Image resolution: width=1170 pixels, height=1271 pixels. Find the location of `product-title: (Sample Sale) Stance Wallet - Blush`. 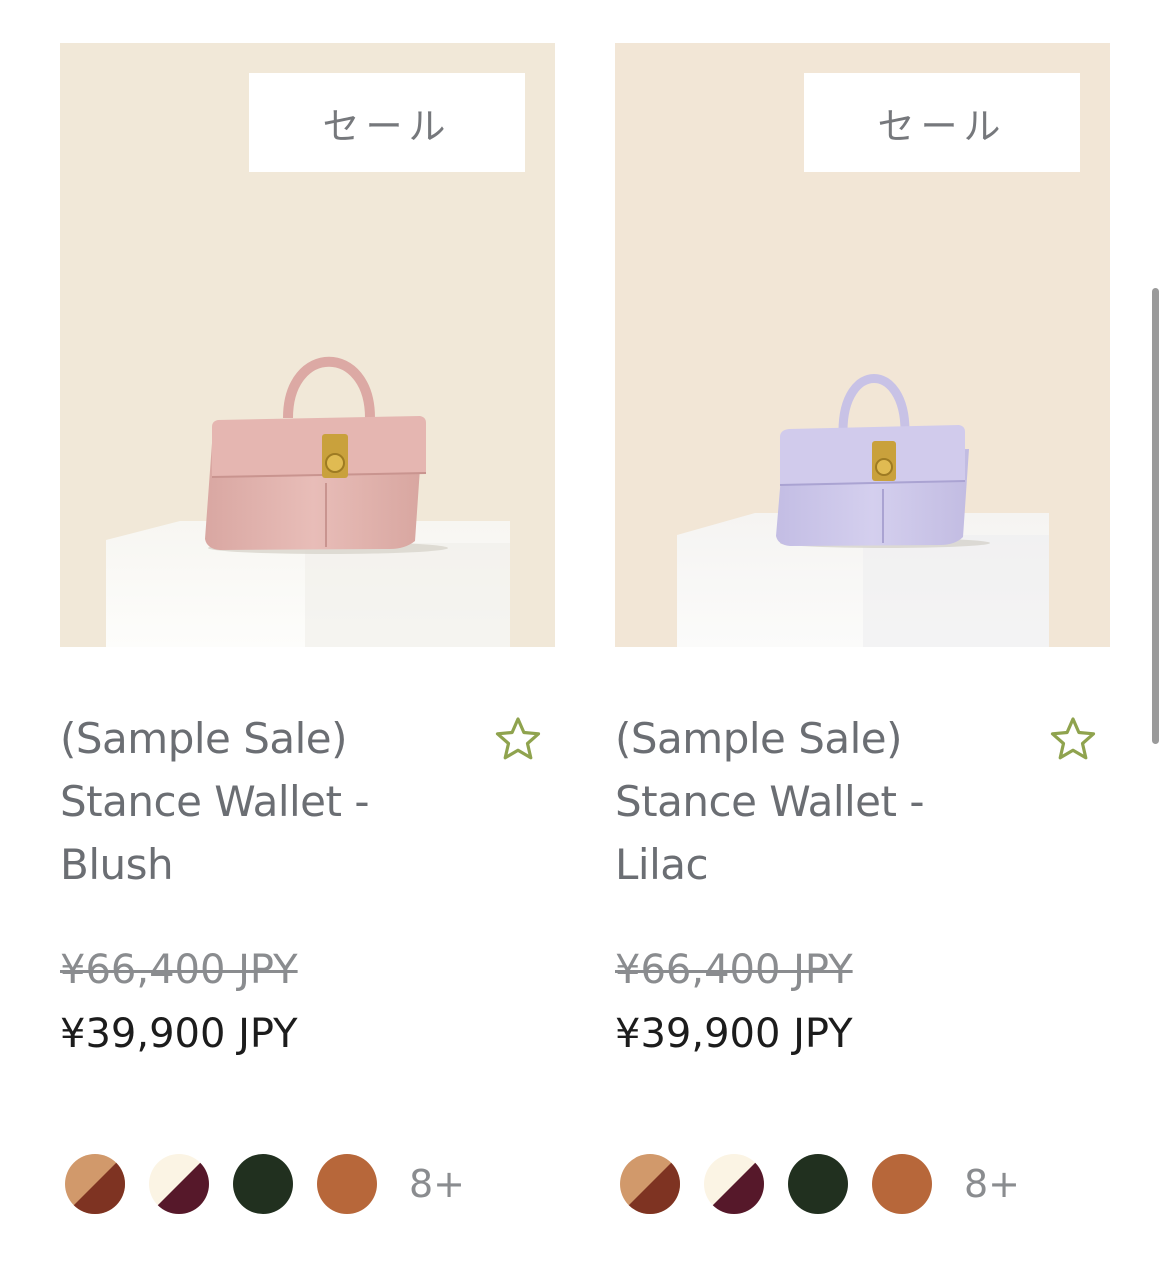

product-title: (Sample Sale) Stance Wallet - Blush is located at coordinates (260, 801).